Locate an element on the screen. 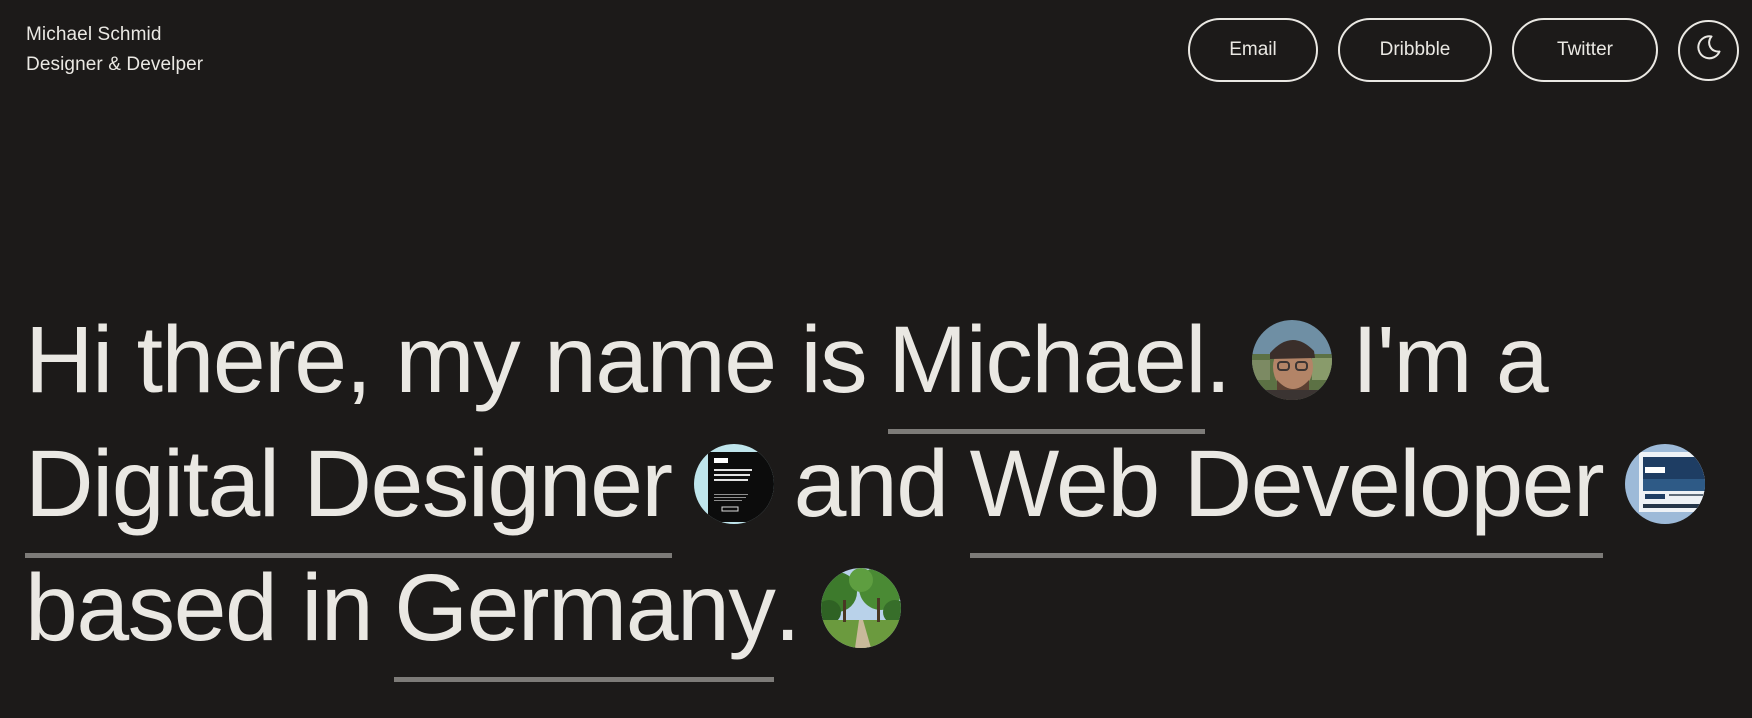 Image resolution: width=1752 pixels, height=718 pixels. and-text: and is located at coordinates (871, 484).